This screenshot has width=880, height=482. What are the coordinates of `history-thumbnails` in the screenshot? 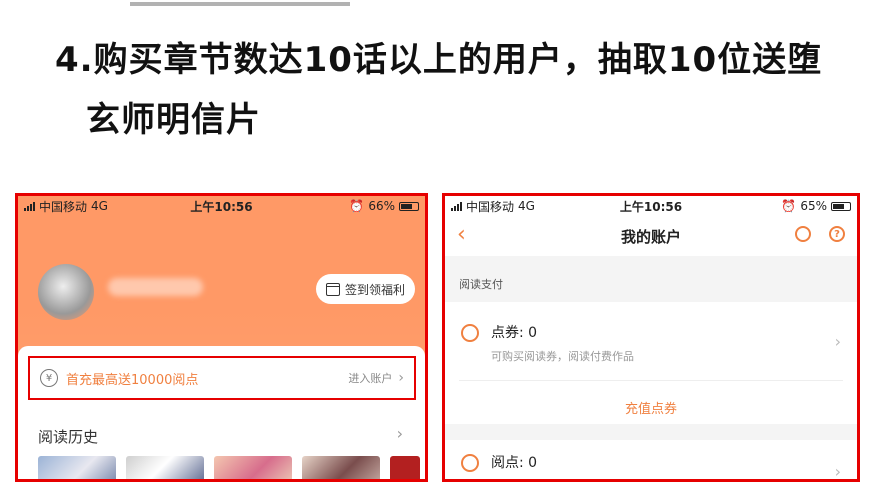 It's located at (229, 467).